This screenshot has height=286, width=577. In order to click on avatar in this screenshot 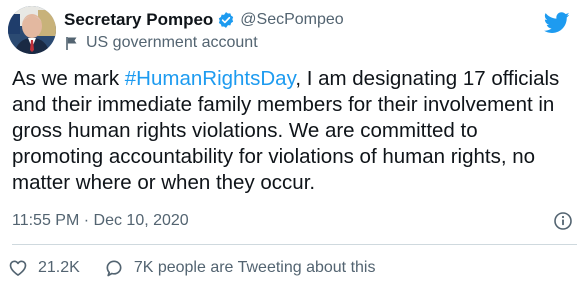, I will do `click(32, 30)`.